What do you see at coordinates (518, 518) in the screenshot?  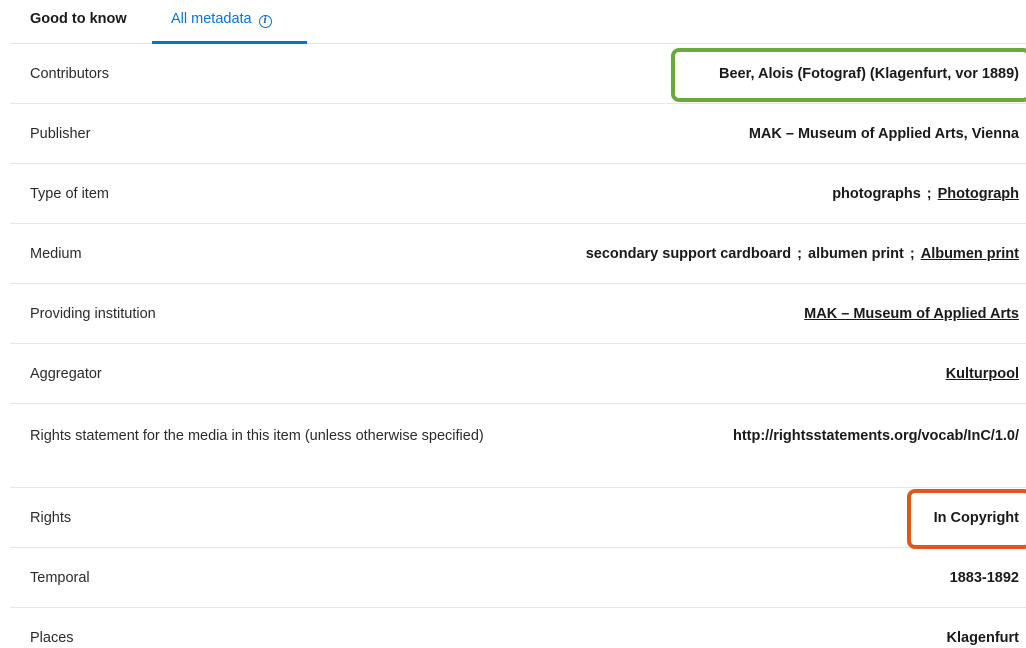 I see `metadata-row-rights: Rights In Copyright` at bounding box center [518, 518].